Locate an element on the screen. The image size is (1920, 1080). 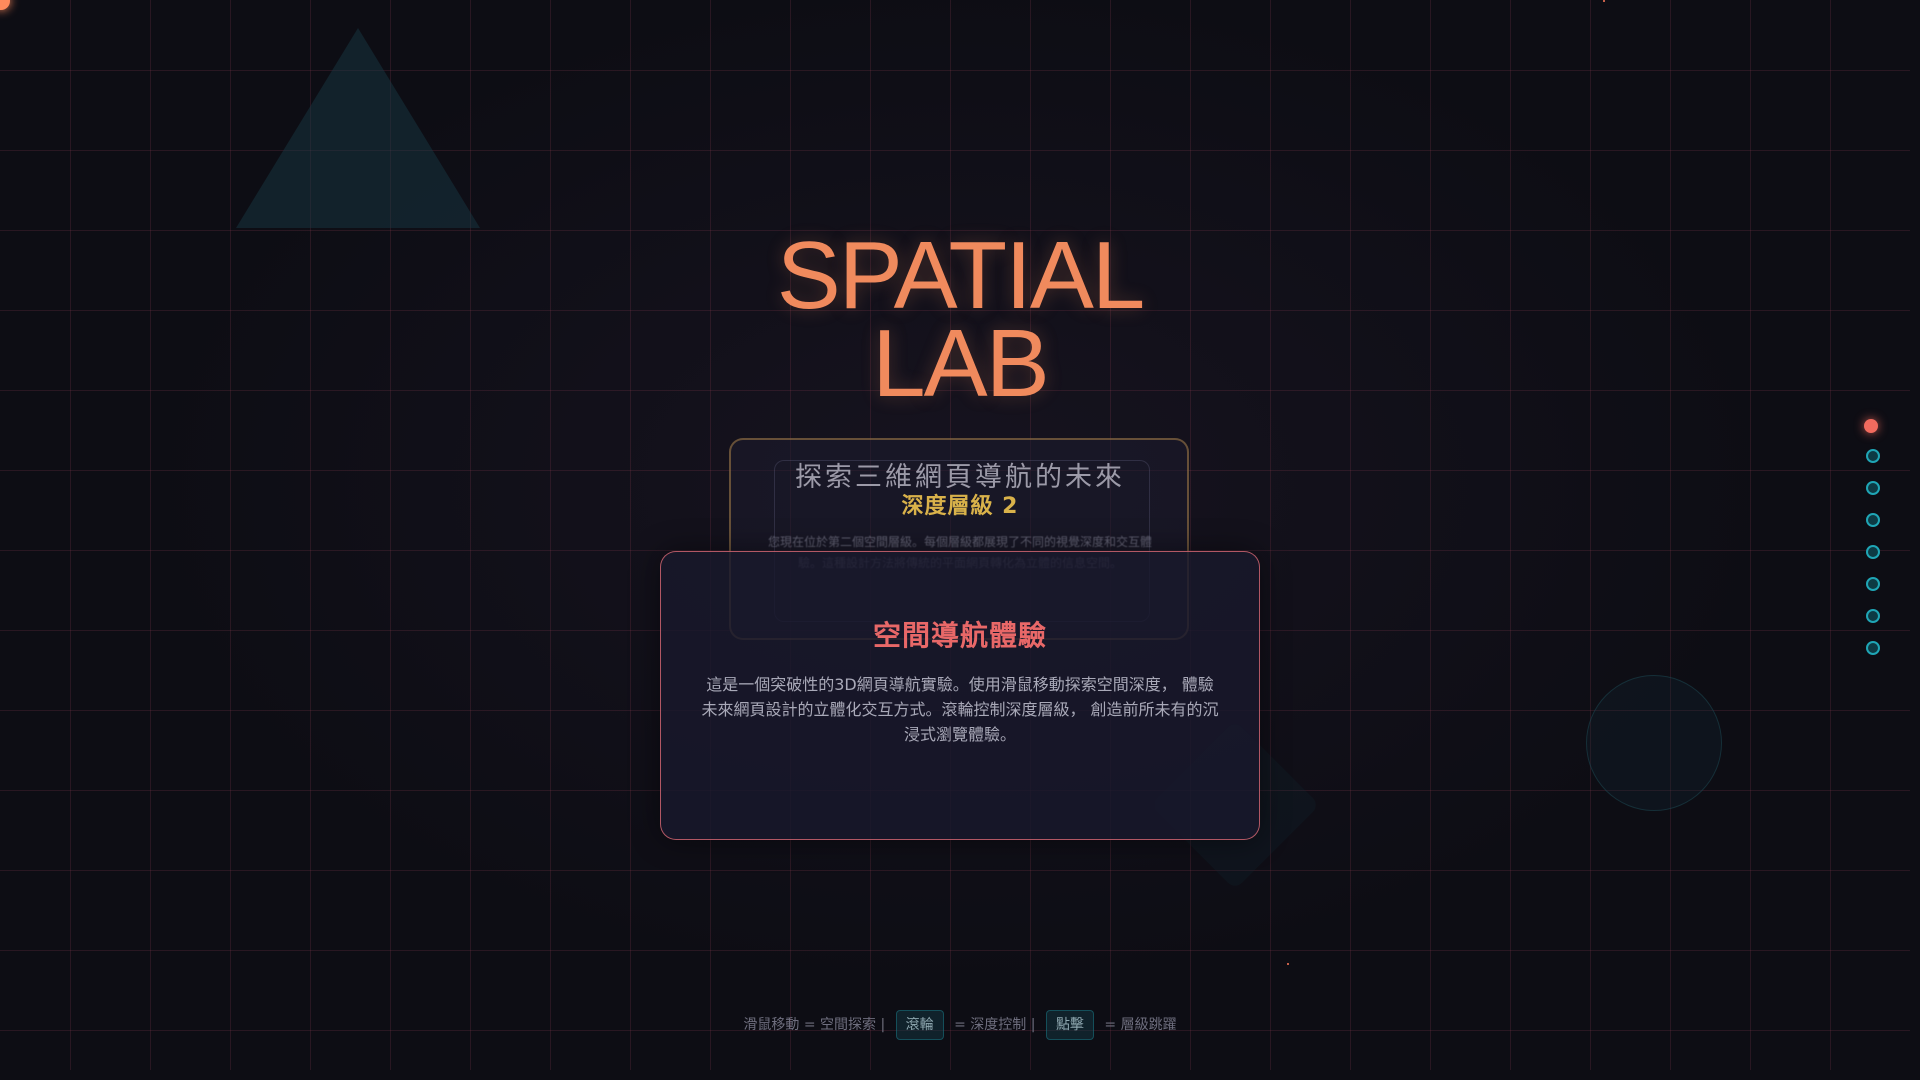
hint-scroll-text: = 深度控制 | is located at coordinates (995, 1025).